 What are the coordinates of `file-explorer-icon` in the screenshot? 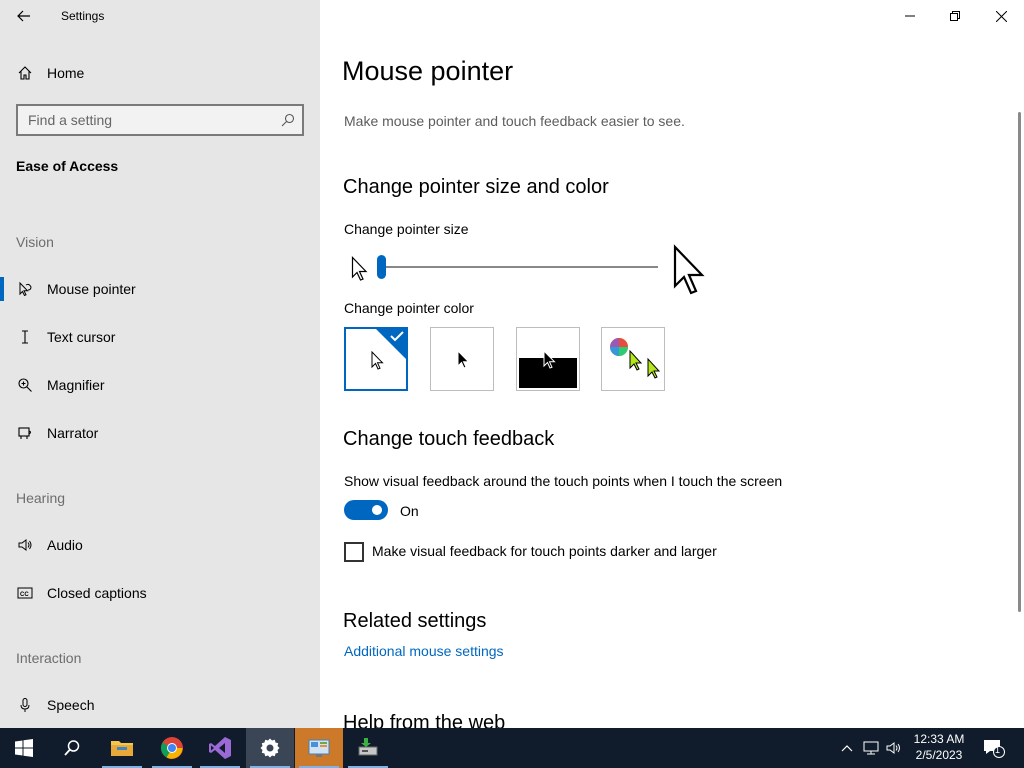 It's located at (122, 748).